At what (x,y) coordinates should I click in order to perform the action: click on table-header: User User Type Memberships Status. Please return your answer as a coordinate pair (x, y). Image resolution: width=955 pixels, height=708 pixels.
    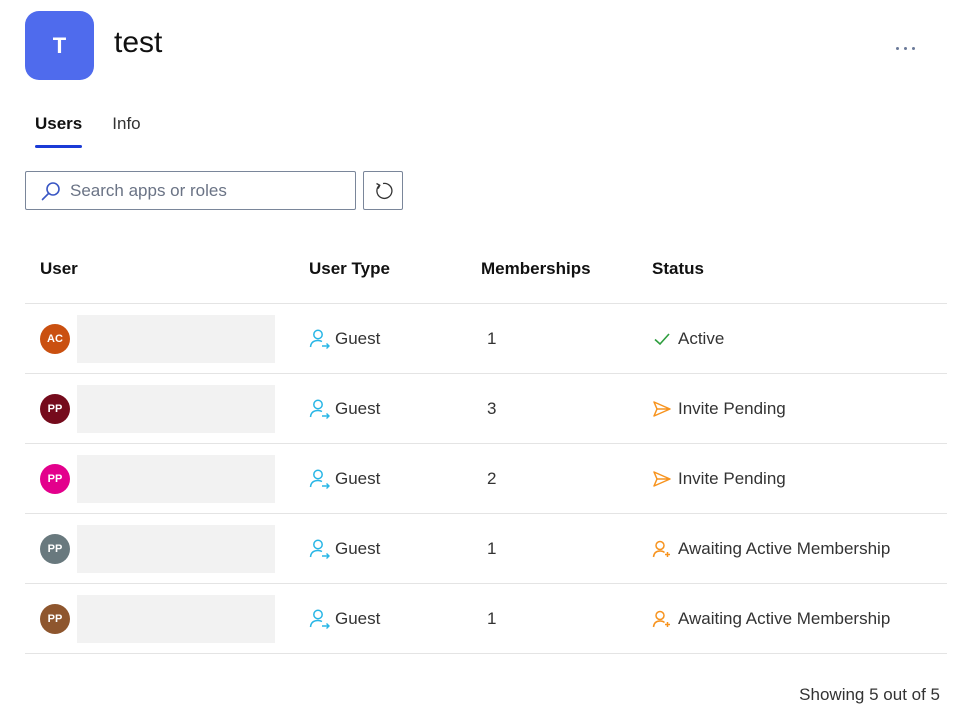
    Looking at the image, I should click on (486, 269).